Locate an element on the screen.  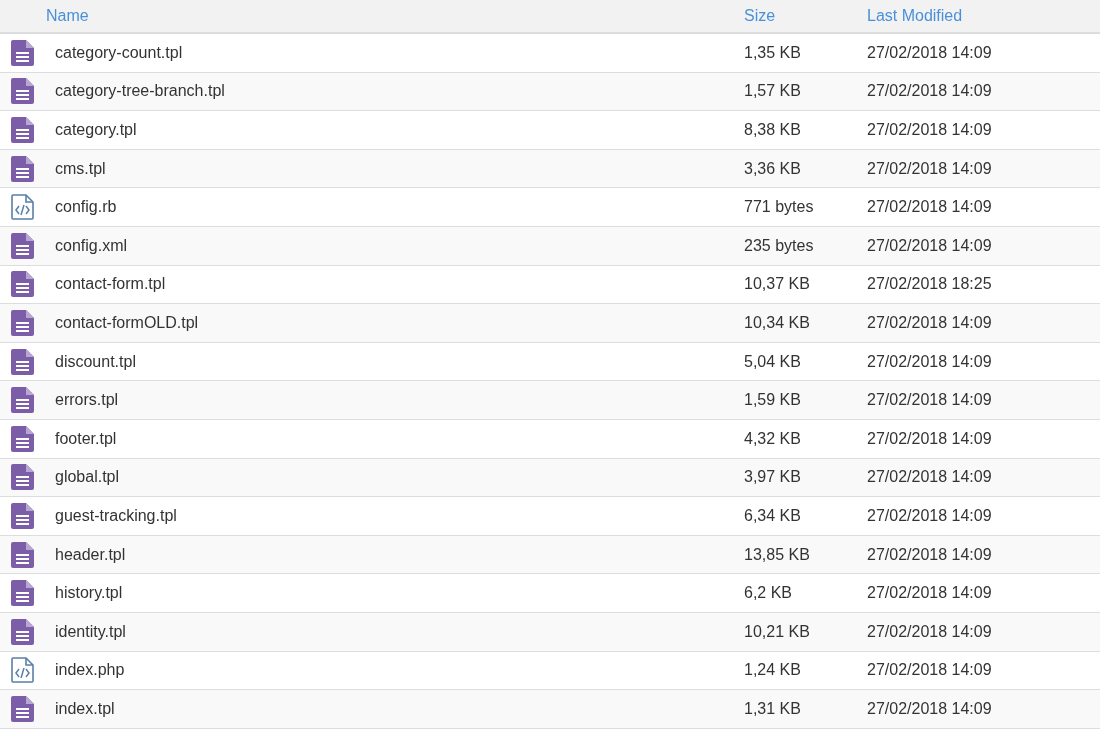
file-size: 10,37 KB is located at coordinates (777, 284).